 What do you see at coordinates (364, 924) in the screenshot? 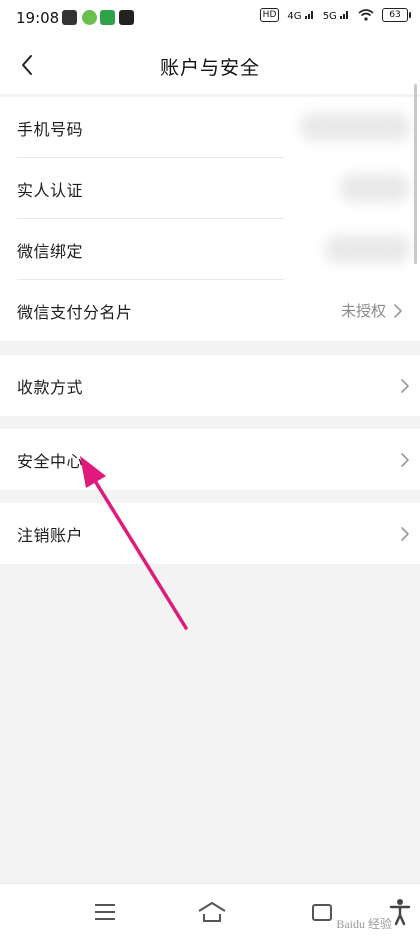
I see `watermark: Baidu 经验` at bounding box center [364, 924].